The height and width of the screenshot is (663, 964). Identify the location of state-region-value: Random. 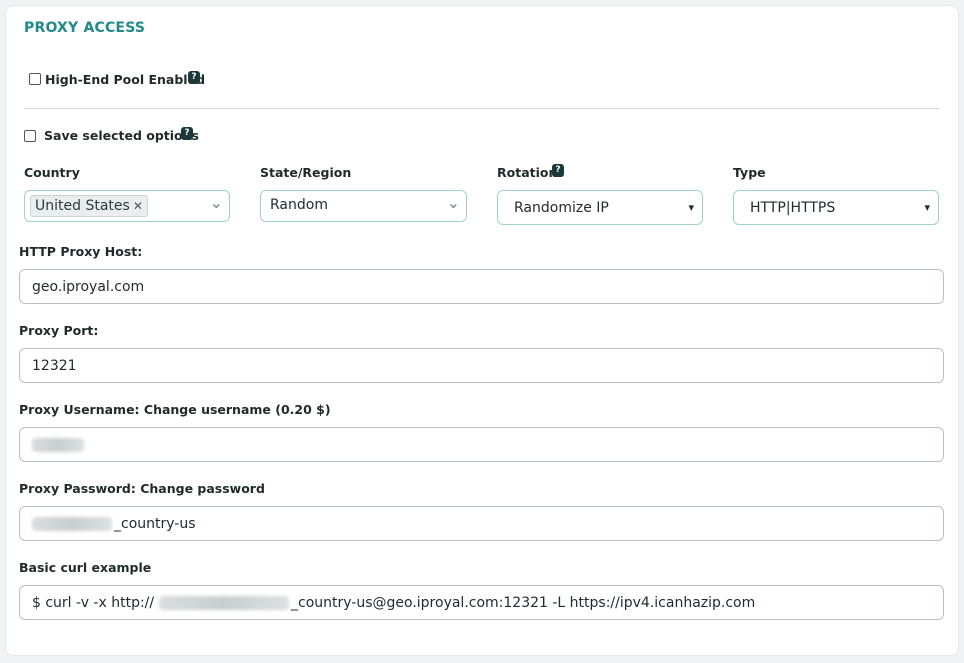
(299, 205).